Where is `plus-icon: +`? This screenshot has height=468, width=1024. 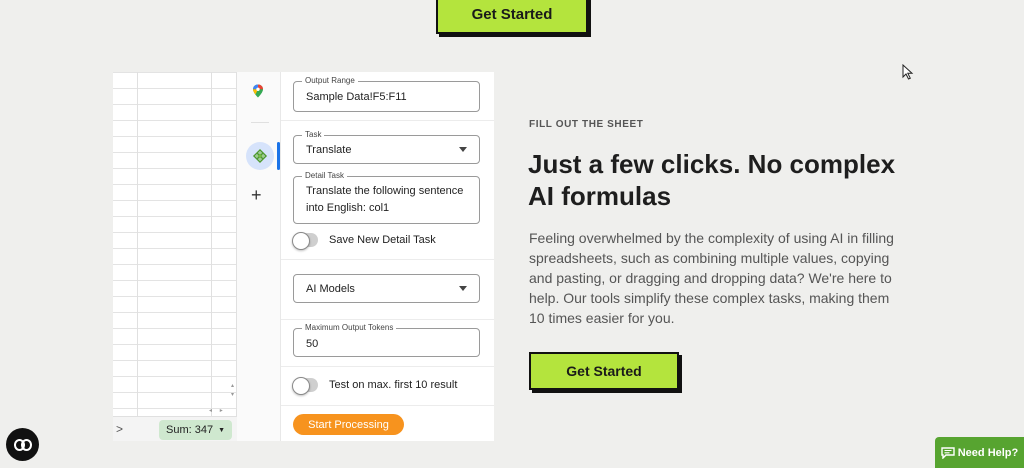 plus-icon: + is located at coordinates (256, 195).